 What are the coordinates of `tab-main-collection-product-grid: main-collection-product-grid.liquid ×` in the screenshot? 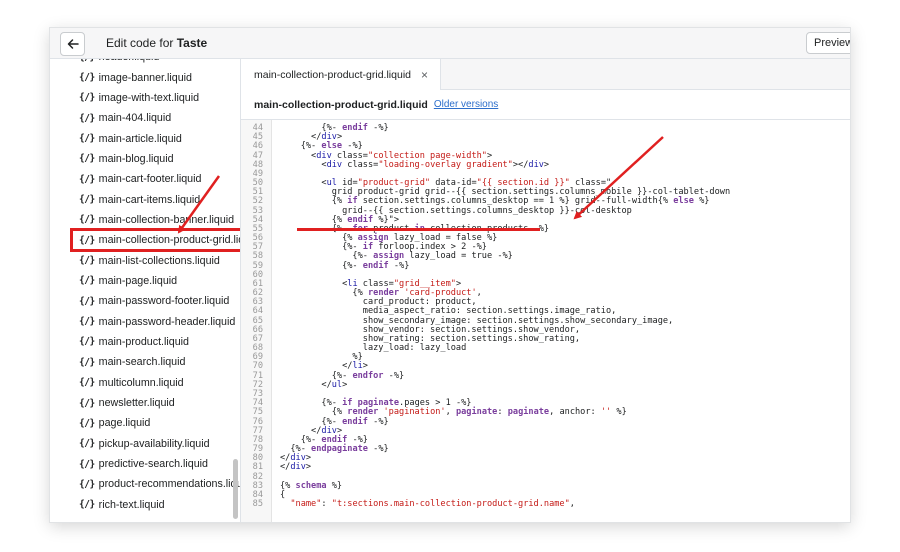 It's located at (341, 74).